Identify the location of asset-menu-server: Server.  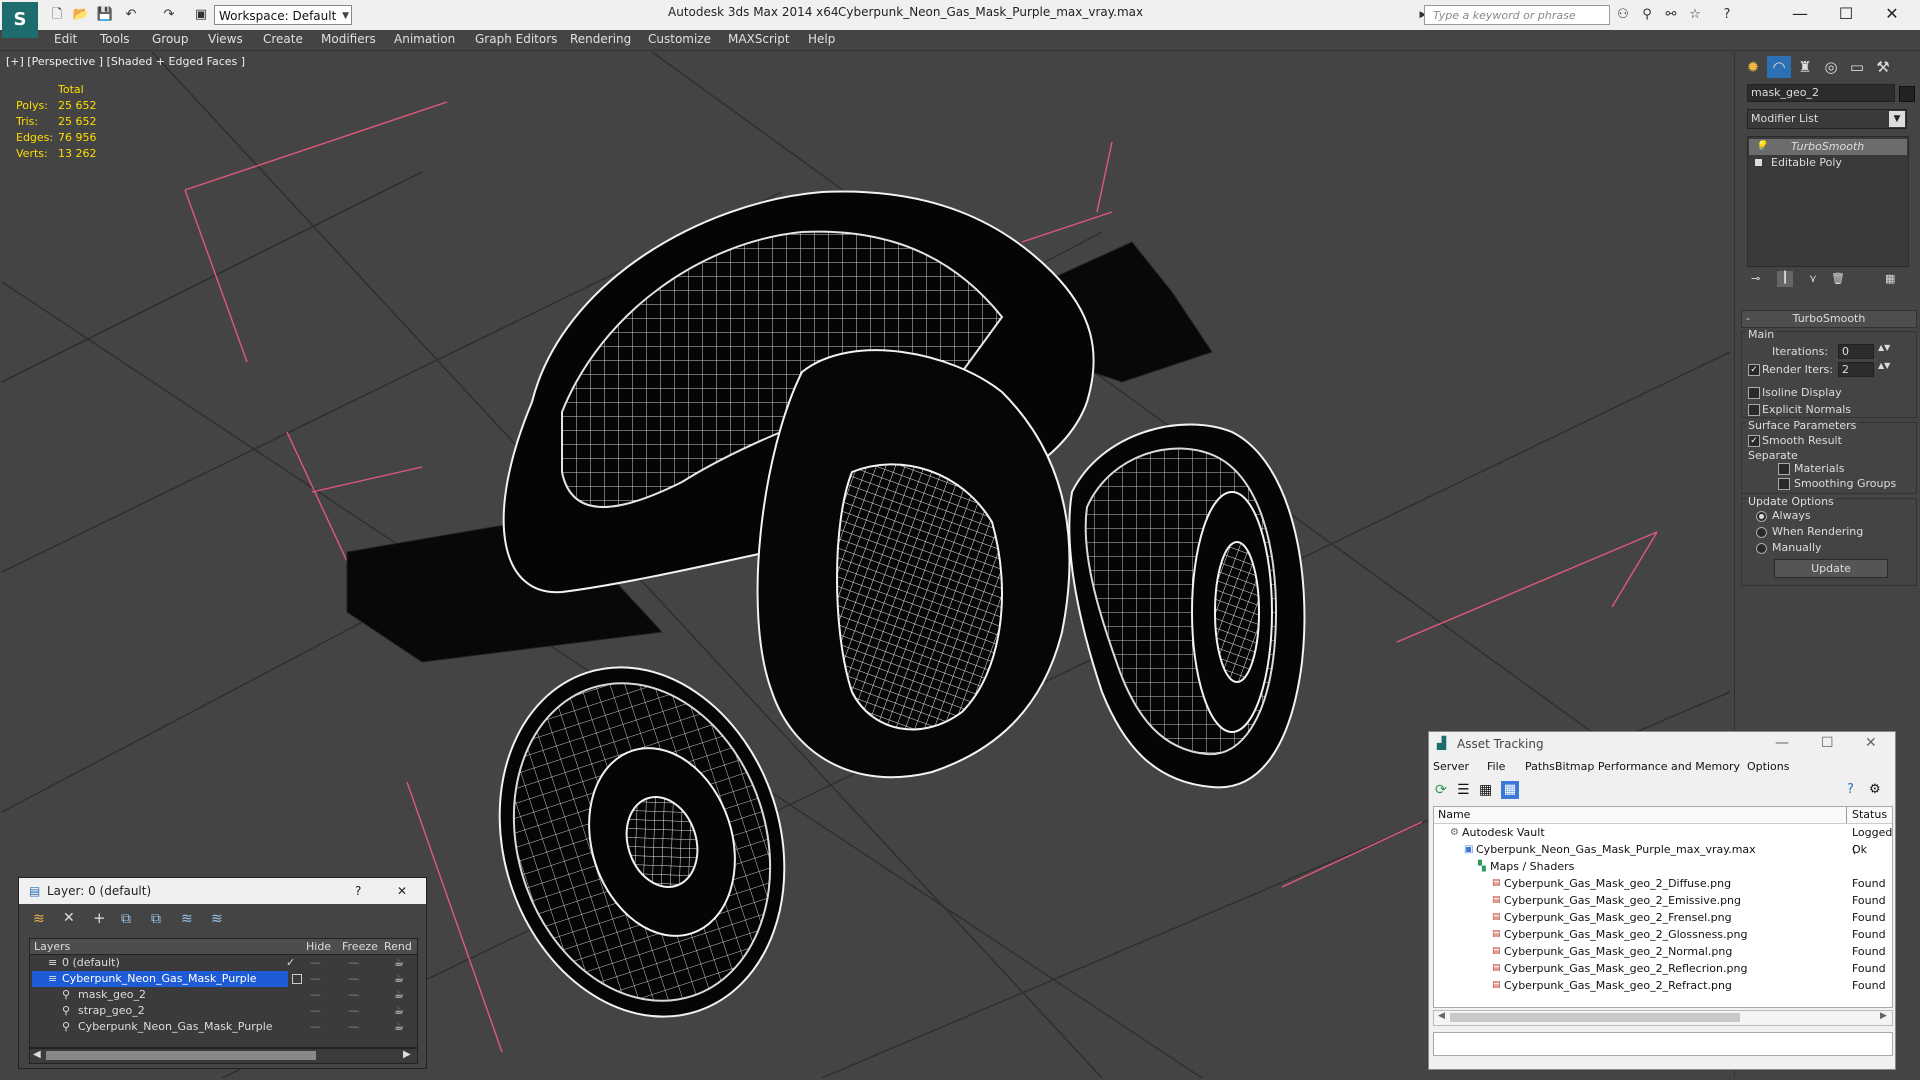
(1451, 766).